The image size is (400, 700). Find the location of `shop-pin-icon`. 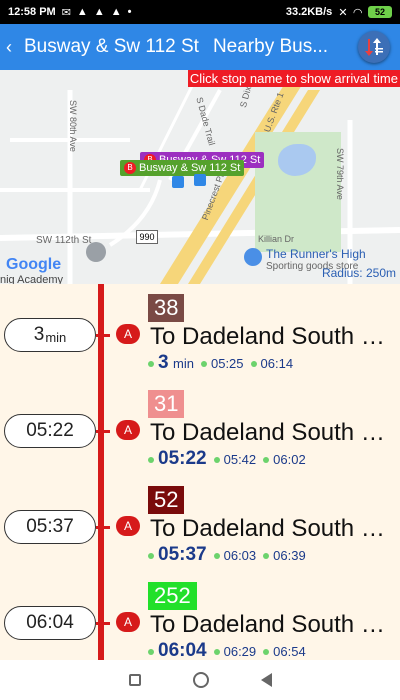

shop-pin-icon is located at coordinates (253, 257).